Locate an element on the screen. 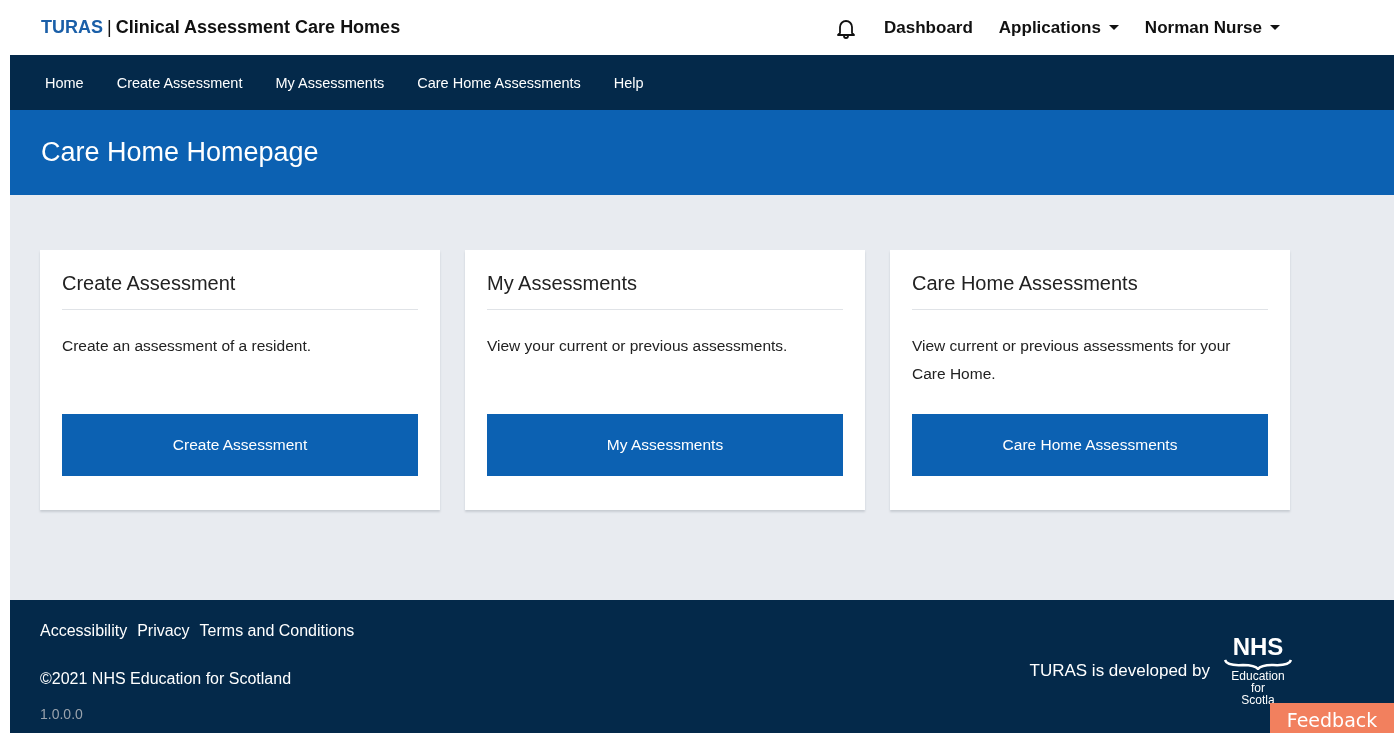  card-button: Create Assessment is located at coordinates (240, 445).